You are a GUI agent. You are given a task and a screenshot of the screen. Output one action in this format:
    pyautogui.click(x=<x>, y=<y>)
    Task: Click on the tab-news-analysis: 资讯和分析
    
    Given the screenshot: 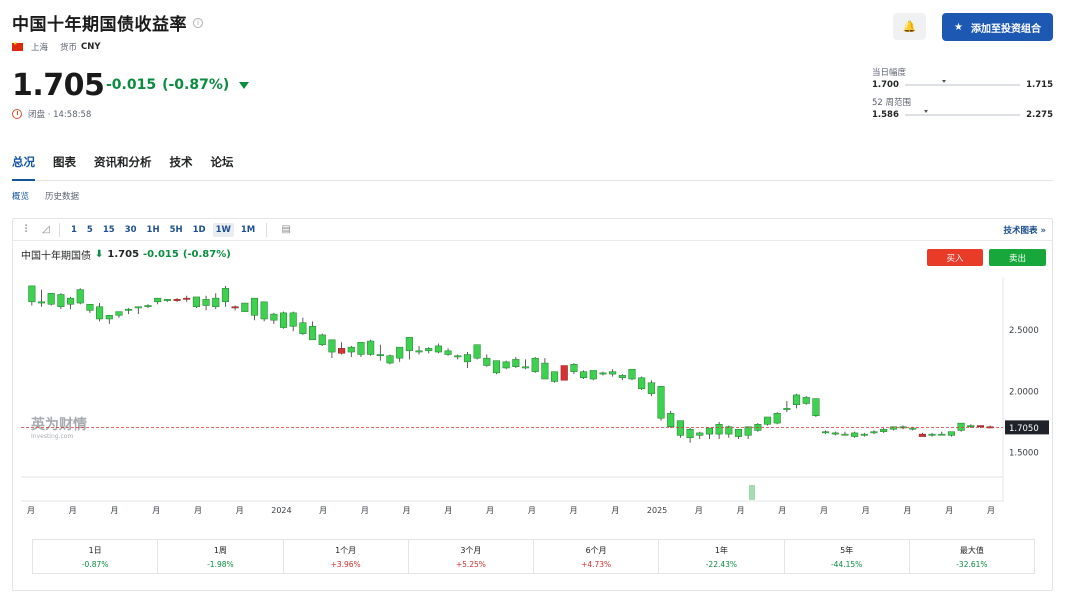 What is the action you would take?
    pyautogui.click(x=123, y=167)
    